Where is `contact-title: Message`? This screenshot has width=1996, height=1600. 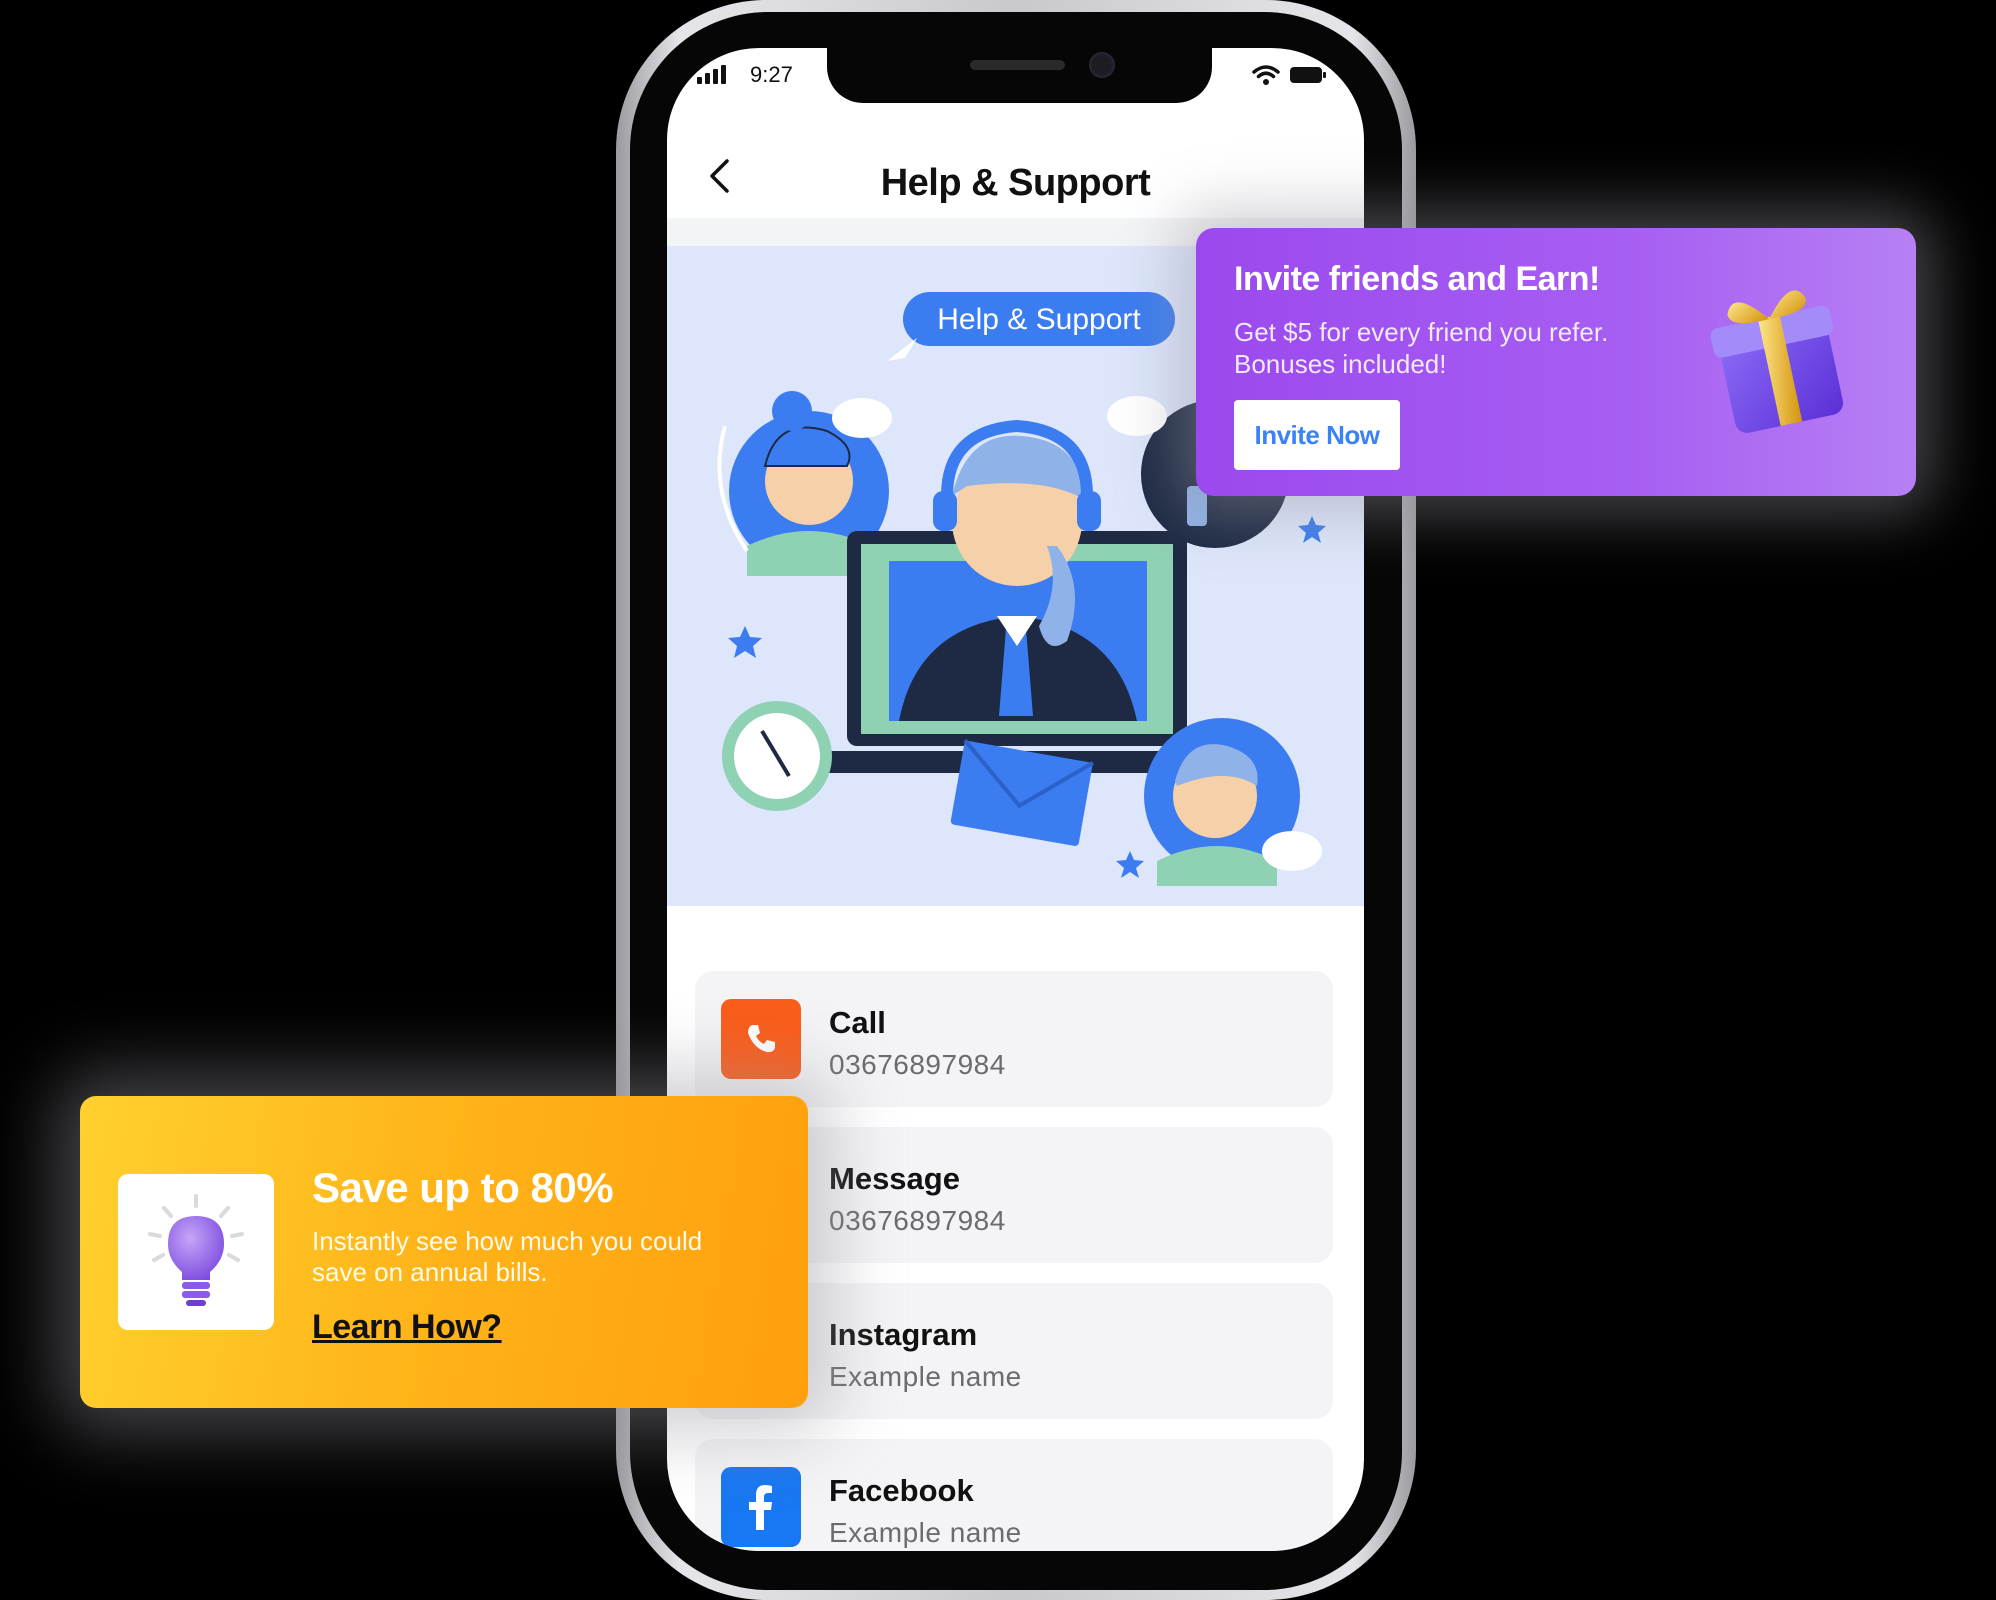 contact-title: Message is located at coordinates (894, 1178).